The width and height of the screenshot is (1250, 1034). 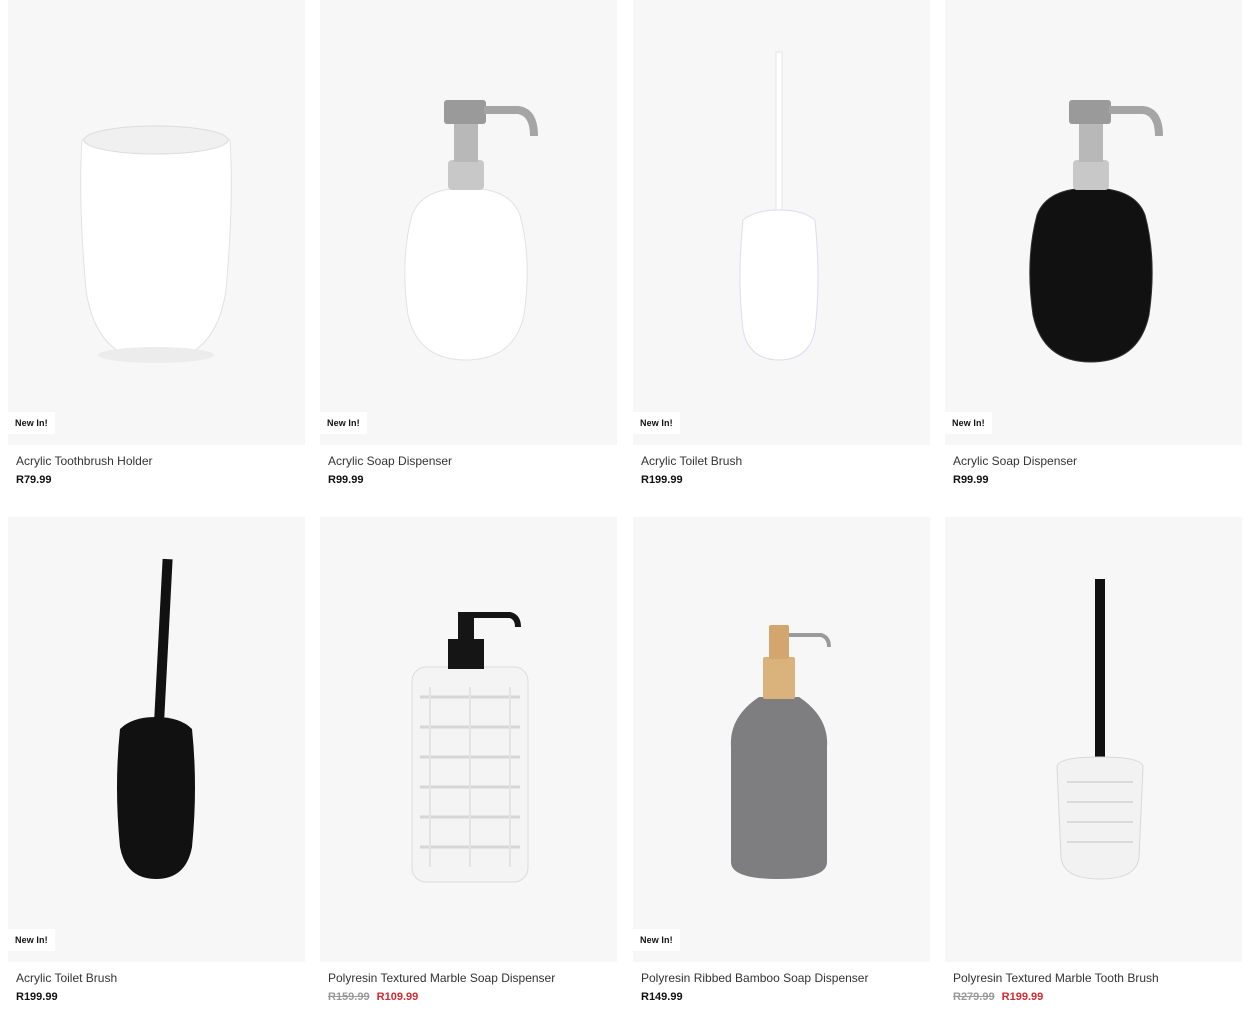 What do you see at coordinates (349, 997) in the screenshot?
I see `original-price: R159.99` at bounding box center [349, 997].